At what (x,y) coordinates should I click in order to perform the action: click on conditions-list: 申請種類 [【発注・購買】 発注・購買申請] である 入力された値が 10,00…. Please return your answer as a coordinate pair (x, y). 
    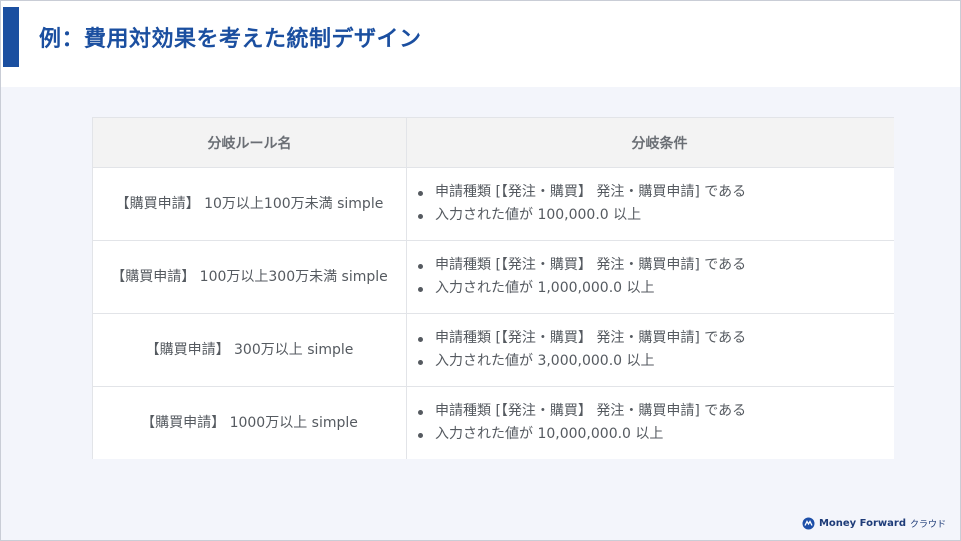
    Looking at the image, I should click on (650, 423).